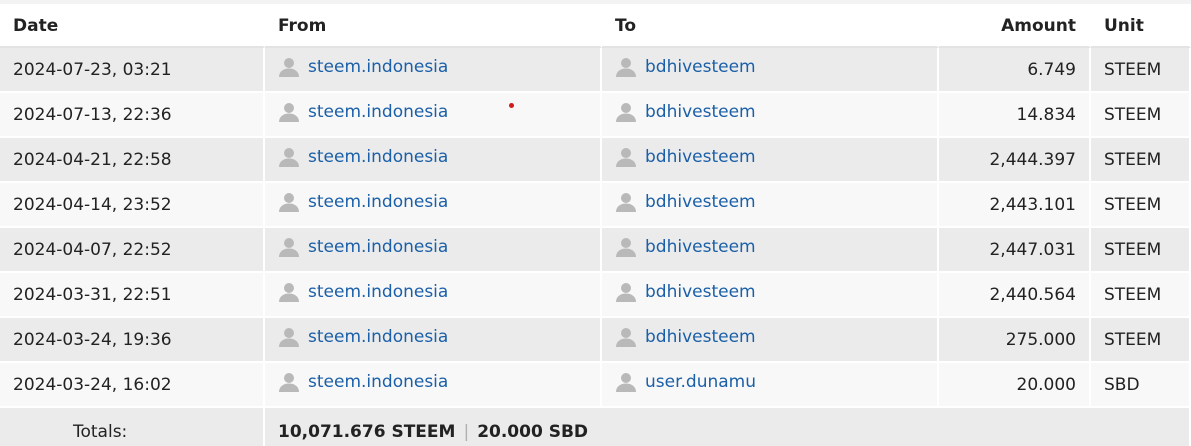 The image size is (1191, 446). What do you see at coordinates (595, 2) in the screenshot?
I see `top-divider` at bounding box center [595, 2].